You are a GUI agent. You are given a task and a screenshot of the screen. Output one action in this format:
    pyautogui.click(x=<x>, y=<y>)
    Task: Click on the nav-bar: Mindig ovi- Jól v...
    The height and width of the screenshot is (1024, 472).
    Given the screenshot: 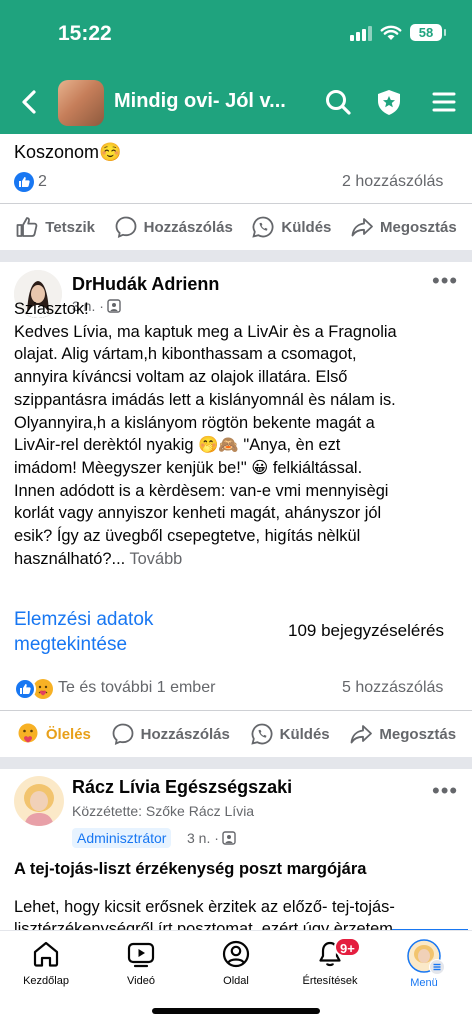 What is the action you would take?
    pyautogui.click(x=236, y=102)
    